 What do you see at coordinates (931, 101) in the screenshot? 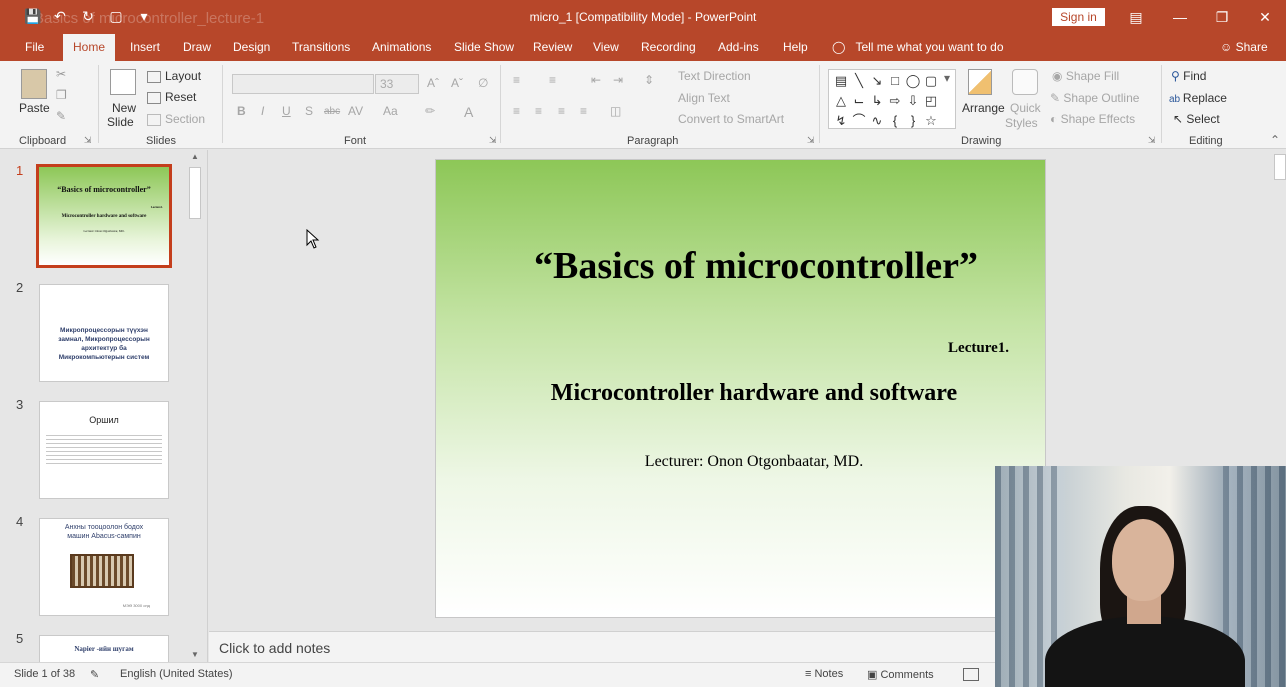
I see `flowchart-shape-icon: ◰` at bounding box center [931, 101].